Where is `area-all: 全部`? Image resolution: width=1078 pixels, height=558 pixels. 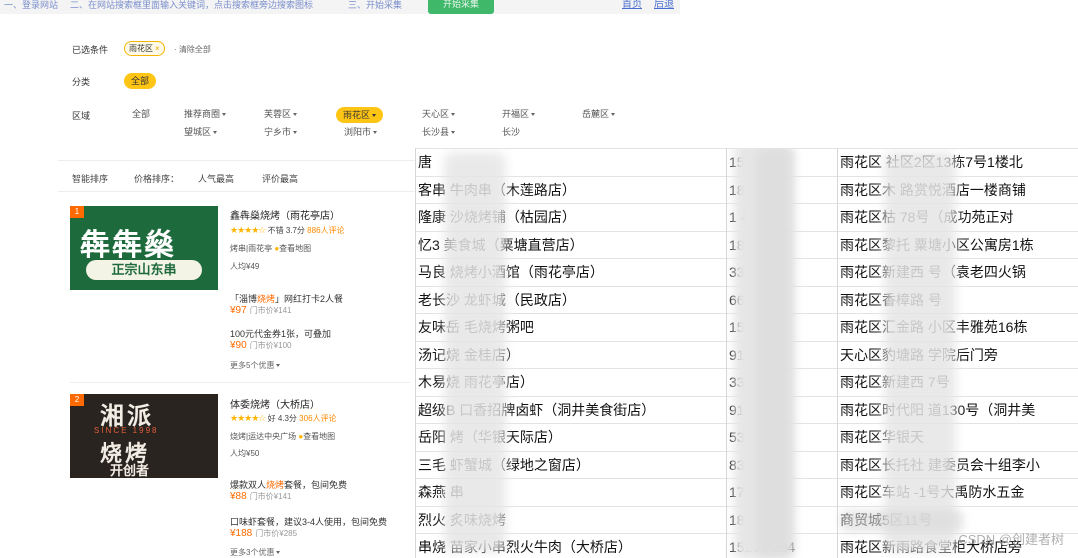 area-all: 全部 is located at coordinates (141, 114).